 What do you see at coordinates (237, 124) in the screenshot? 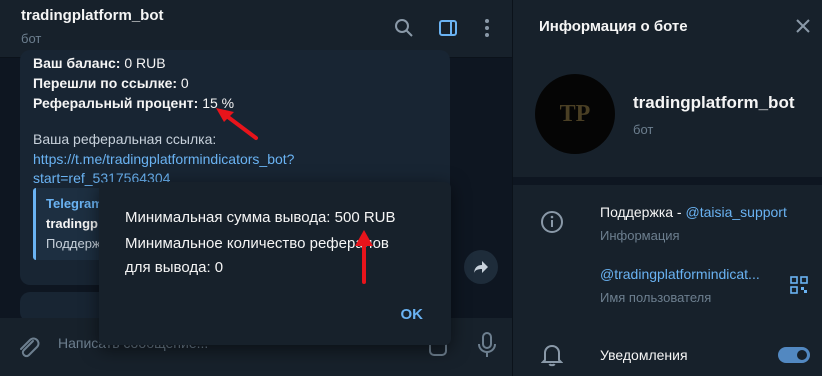
I see `annotation-arrow-percent` at bounding box center [237, 124].